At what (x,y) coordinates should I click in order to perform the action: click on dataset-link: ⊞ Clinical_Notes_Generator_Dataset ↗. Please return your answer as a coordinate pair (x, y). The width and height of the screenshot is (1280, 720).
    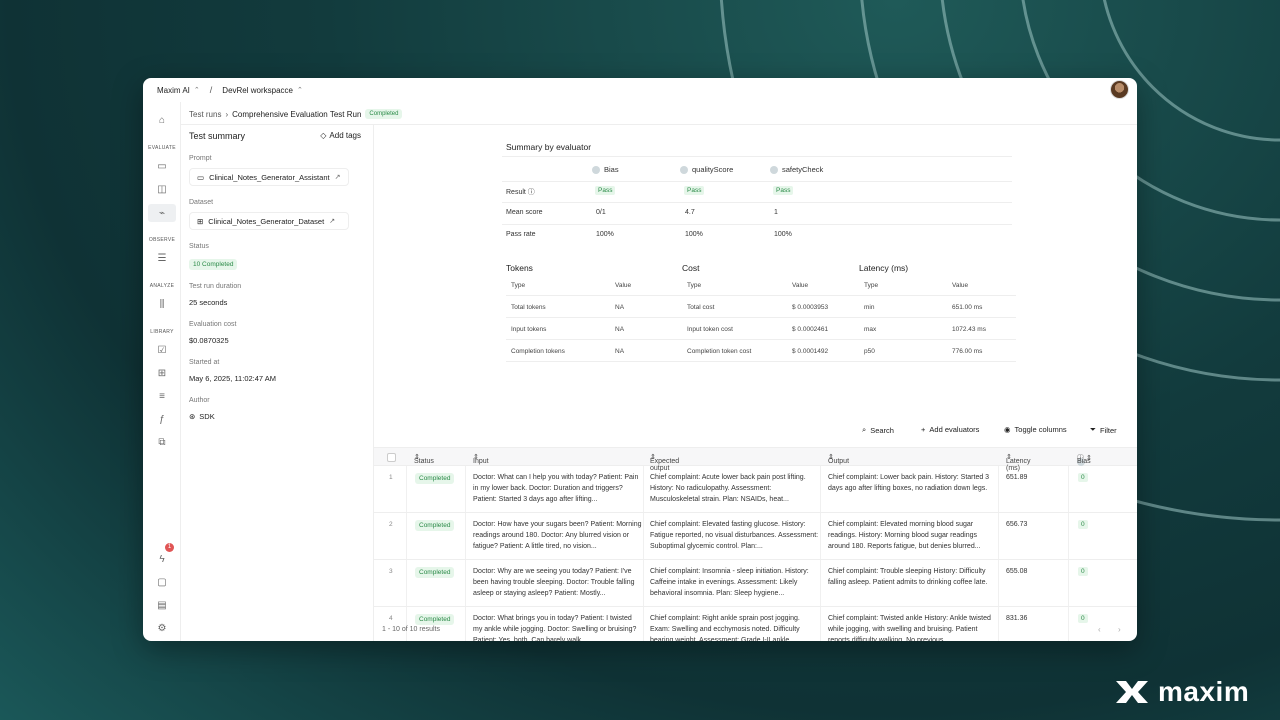
    Looking at the image, I should click on (269, 221).